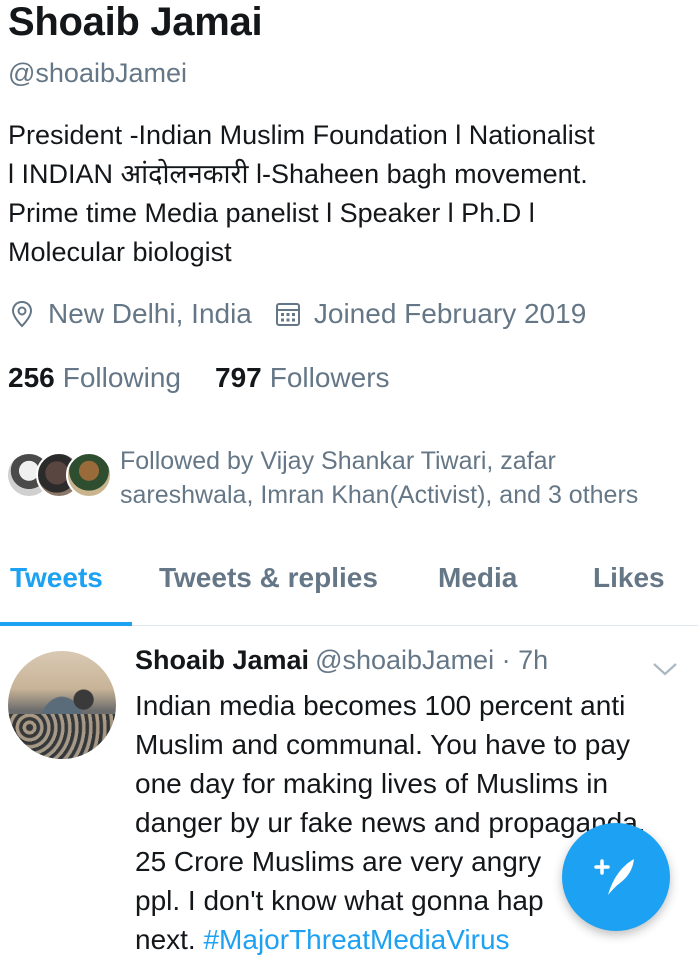 This screenshot has height=962, width=698. Describe the element at coordinates (382, 744) in the screenshot. I see `tweet-line: Muslim and communal. You have to pay` at that location.